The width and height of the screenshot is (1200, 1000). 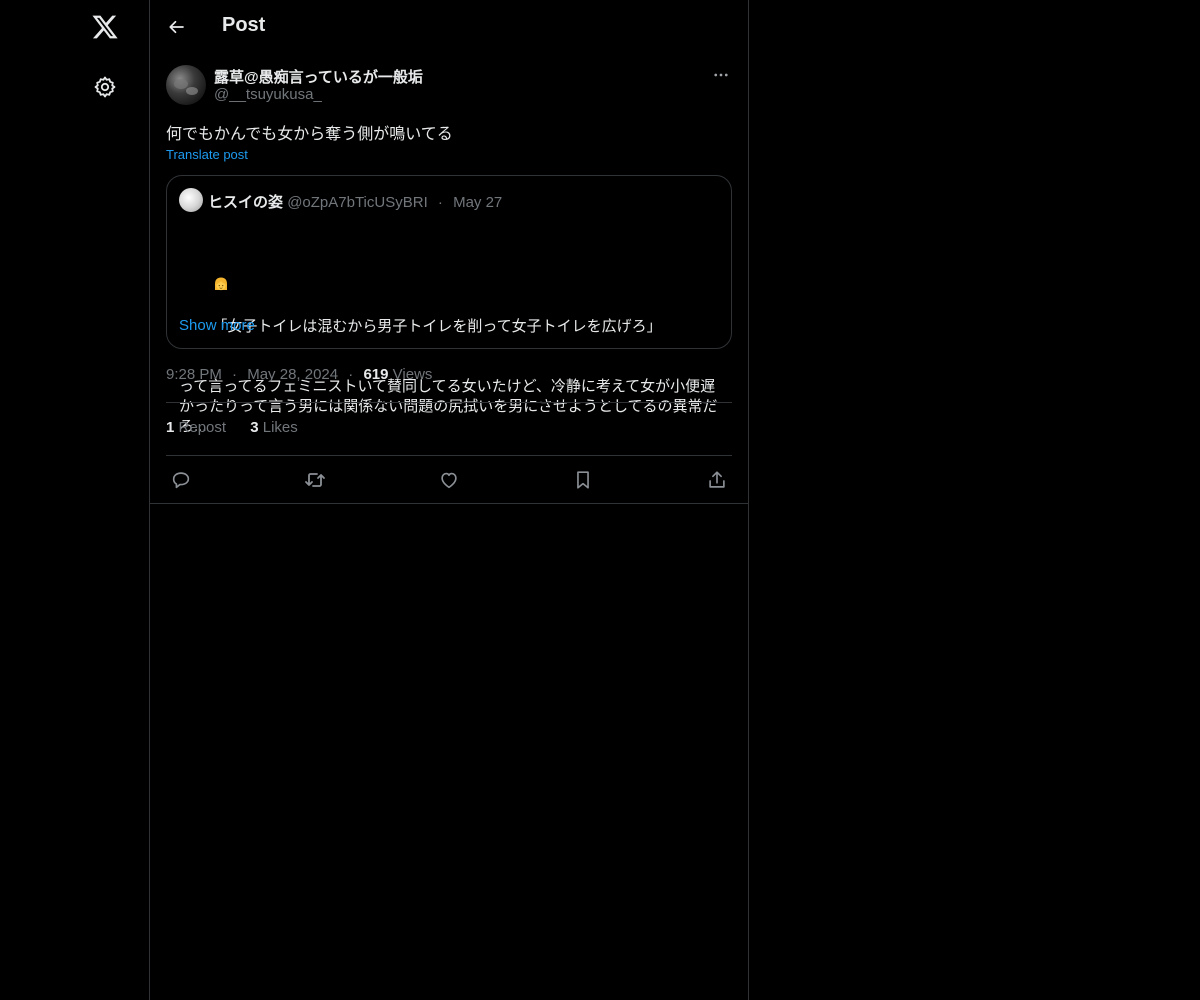 I want to click on show-more-link: Show more, so click(x=217, y=325).